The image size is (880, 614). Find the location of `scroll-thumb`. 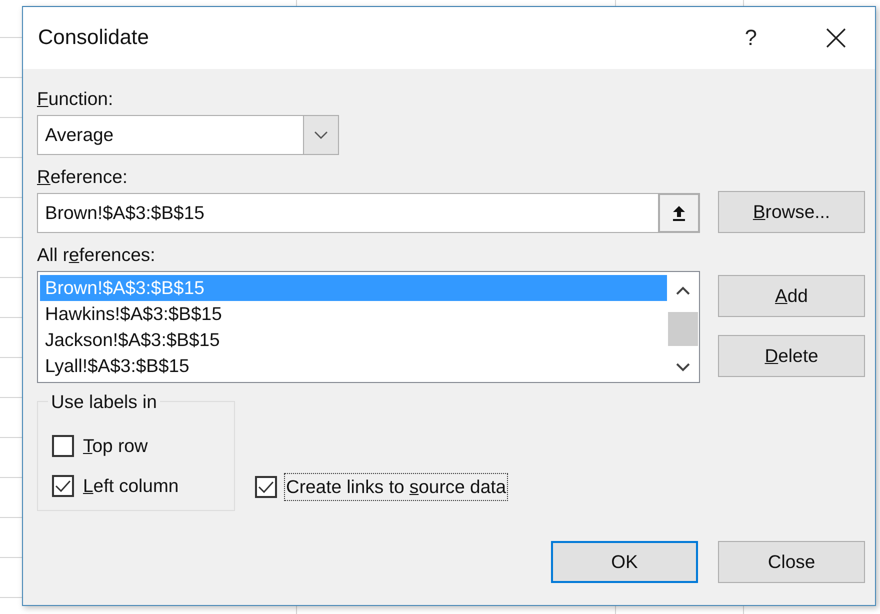

scroll-thumb is located at coordinates (683, 329).